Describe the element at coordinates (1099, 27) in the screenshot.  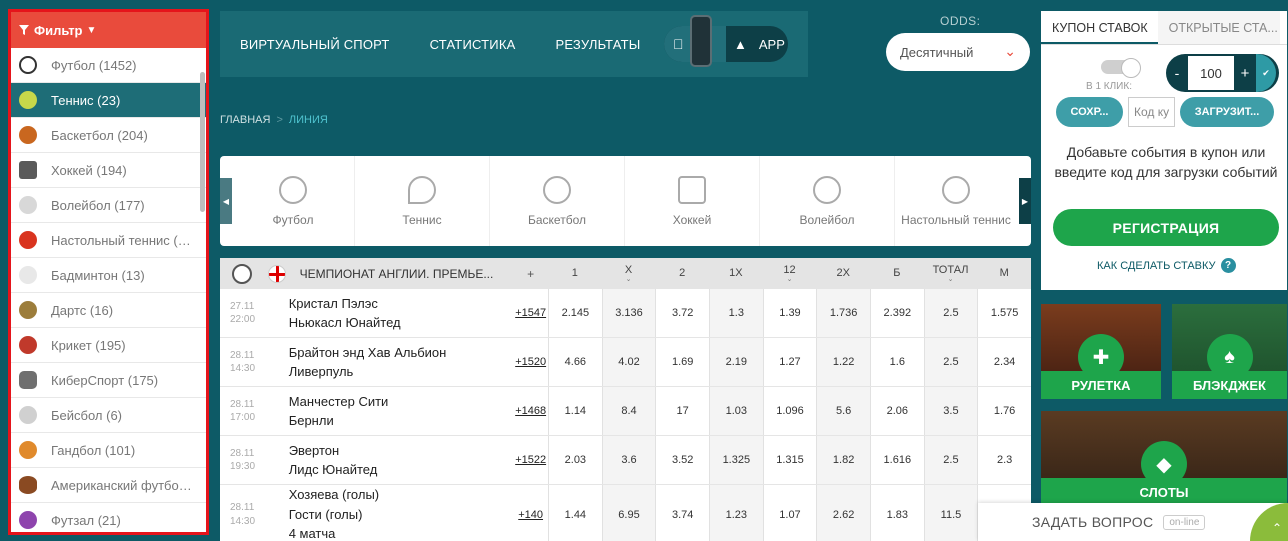
I see `tab-bet-coupon: КУПОН СТАВОК` at that location.